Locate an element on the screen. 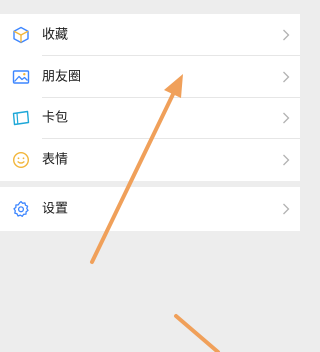 This screenshot has height=352, width=320. menu-item-stickers: 表情 is located at coordinates (150, 160).